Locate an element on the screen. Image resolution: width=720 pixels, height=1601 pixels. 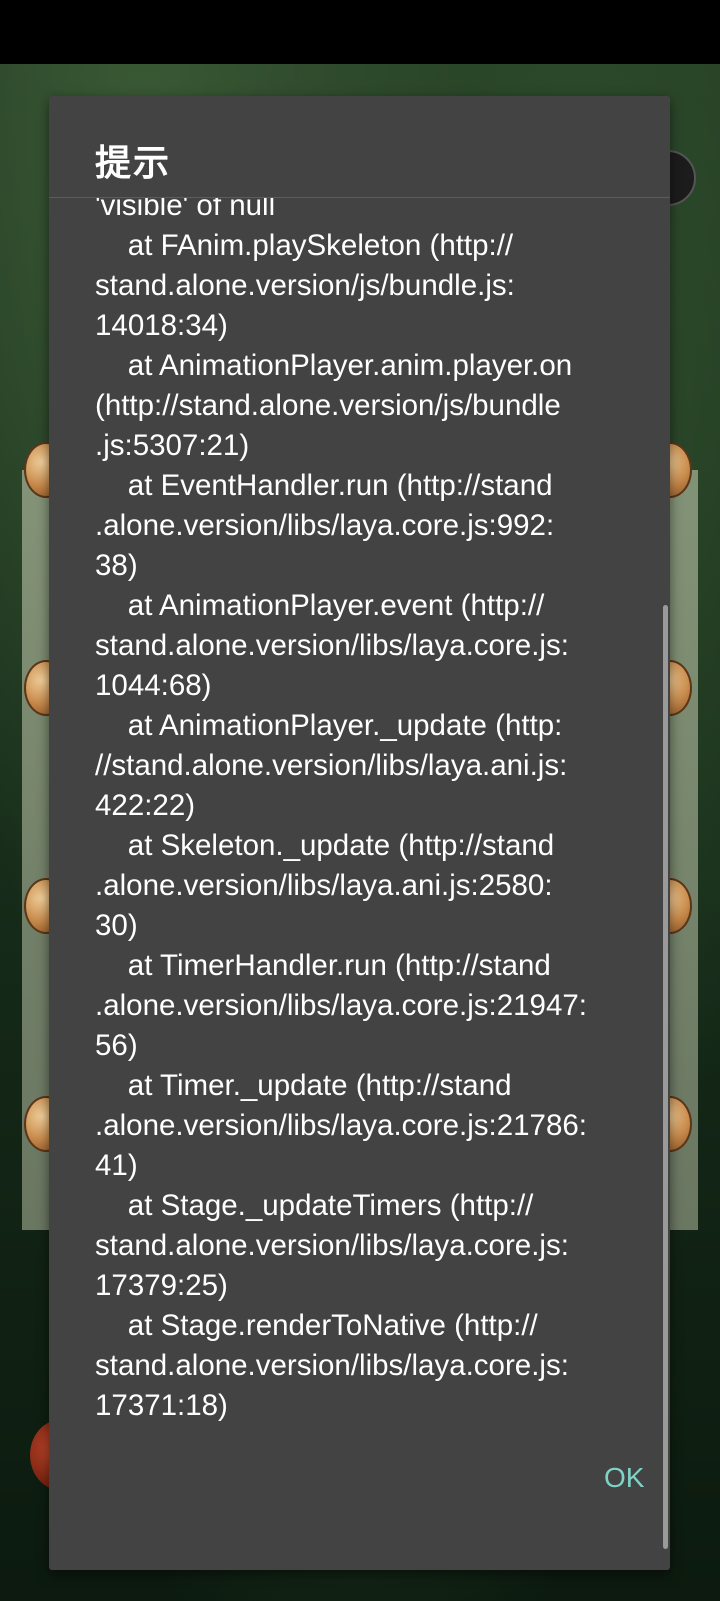
ok-button: OK is located at coordinates (624, 1478).